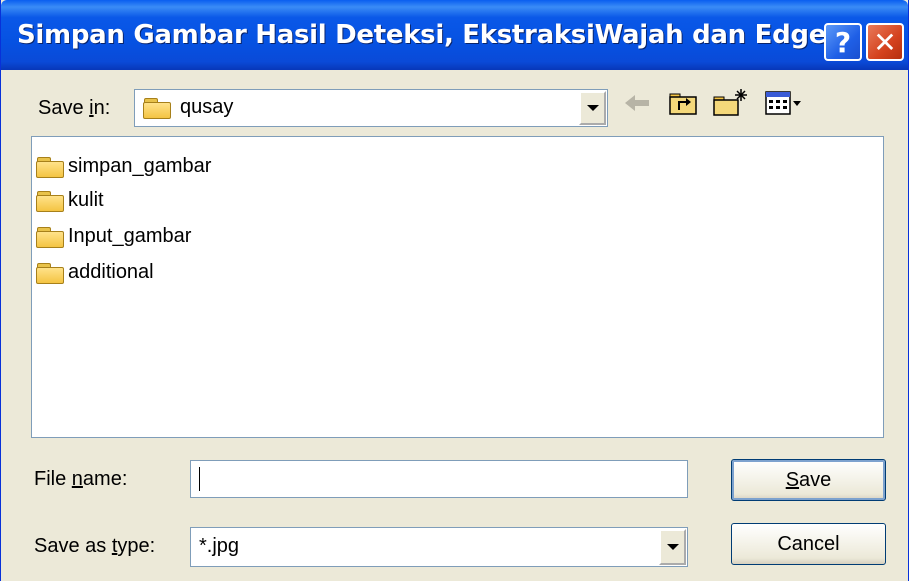 This screenshot has width=909, height=581. I want to click on help-button: ?, so click(843, 42).